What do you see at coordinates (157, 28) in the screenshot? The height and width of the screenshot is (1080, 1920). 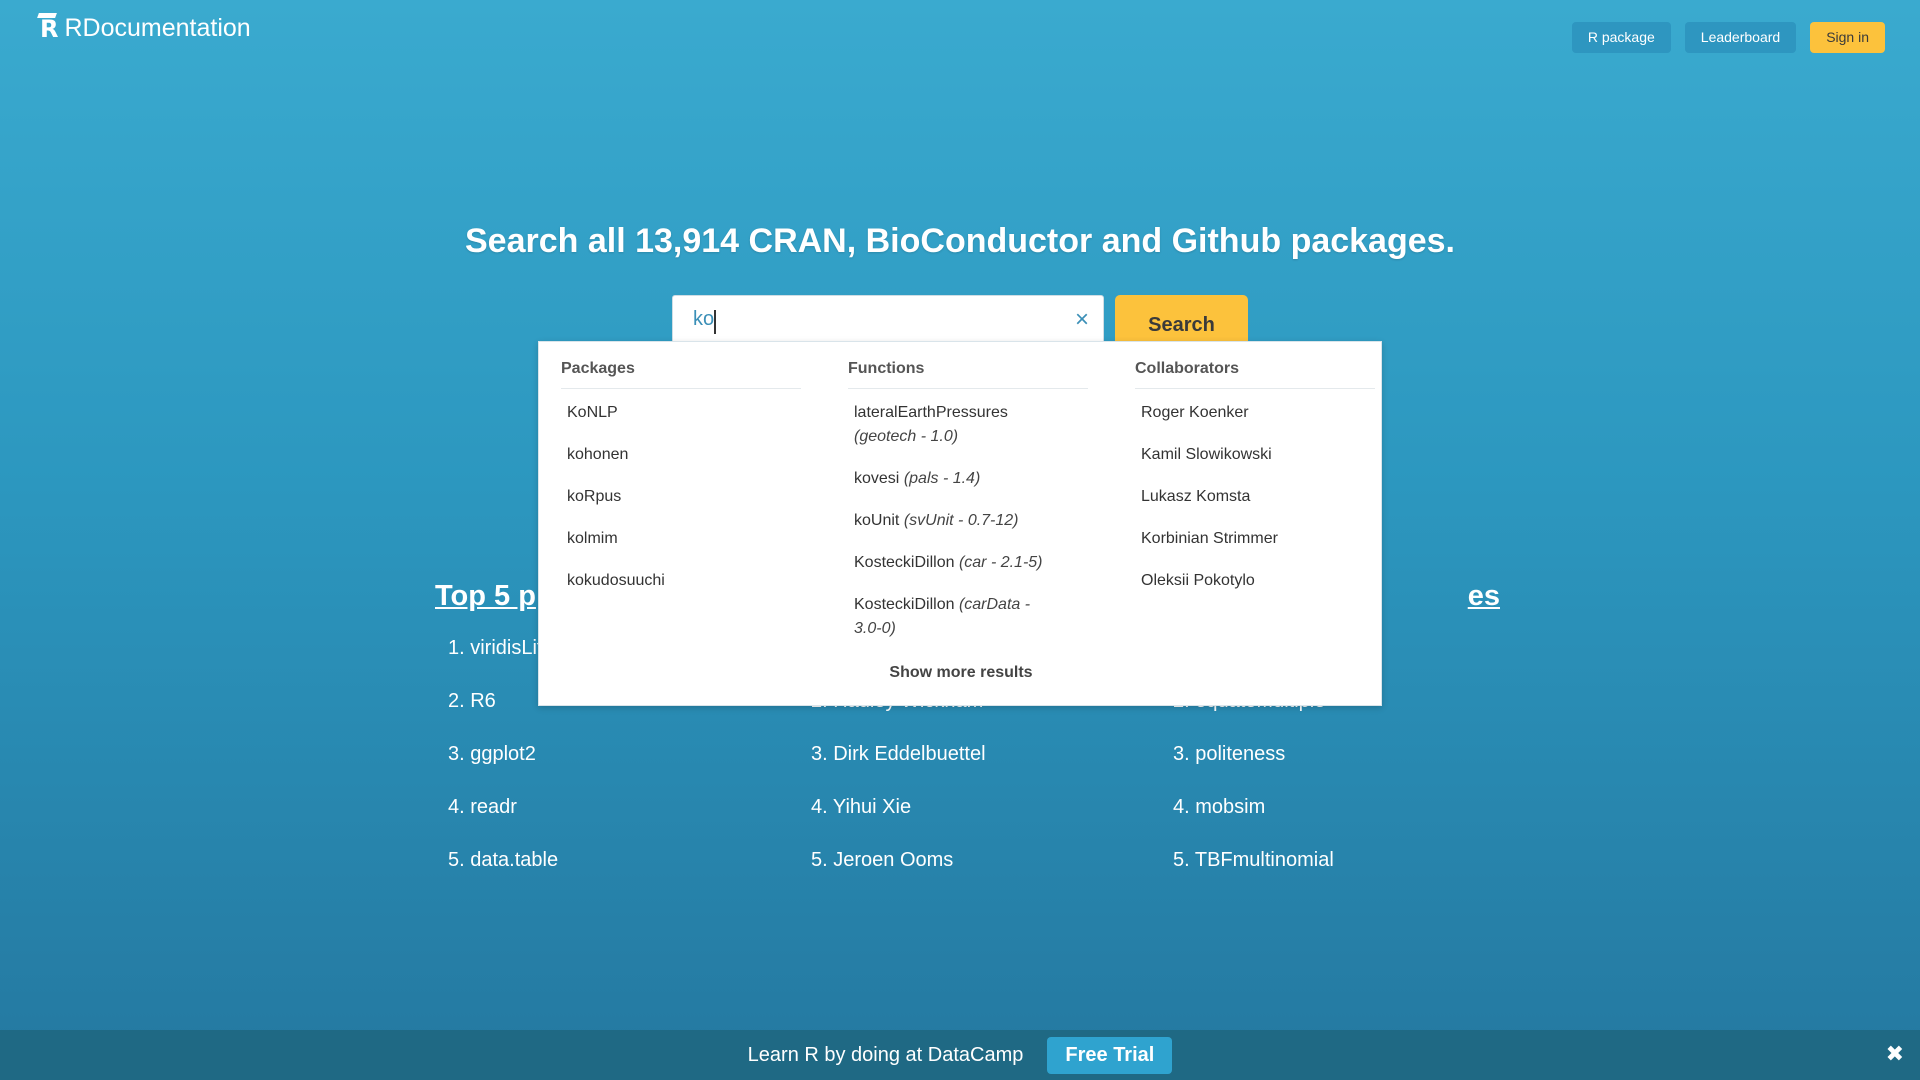 I see `logo-text: RDocumentation` at bounding box center [157, 28].